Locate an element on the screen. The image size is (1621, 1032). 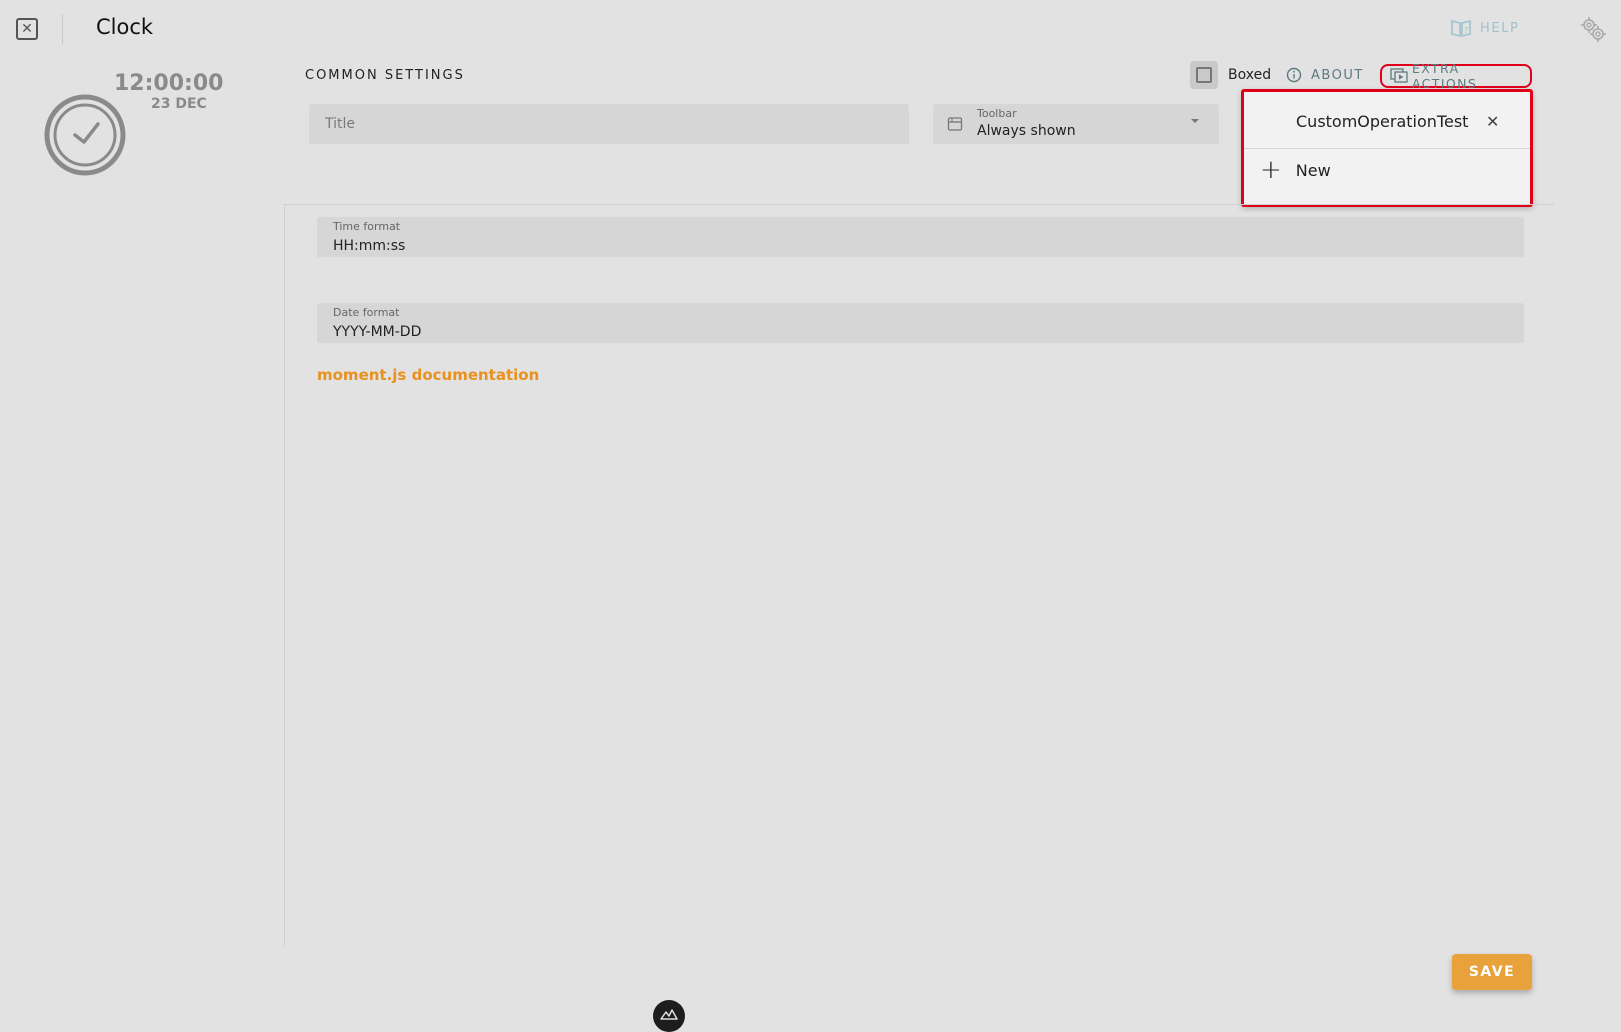
about-button: ABOUT is located at coordinates (1325, 75).